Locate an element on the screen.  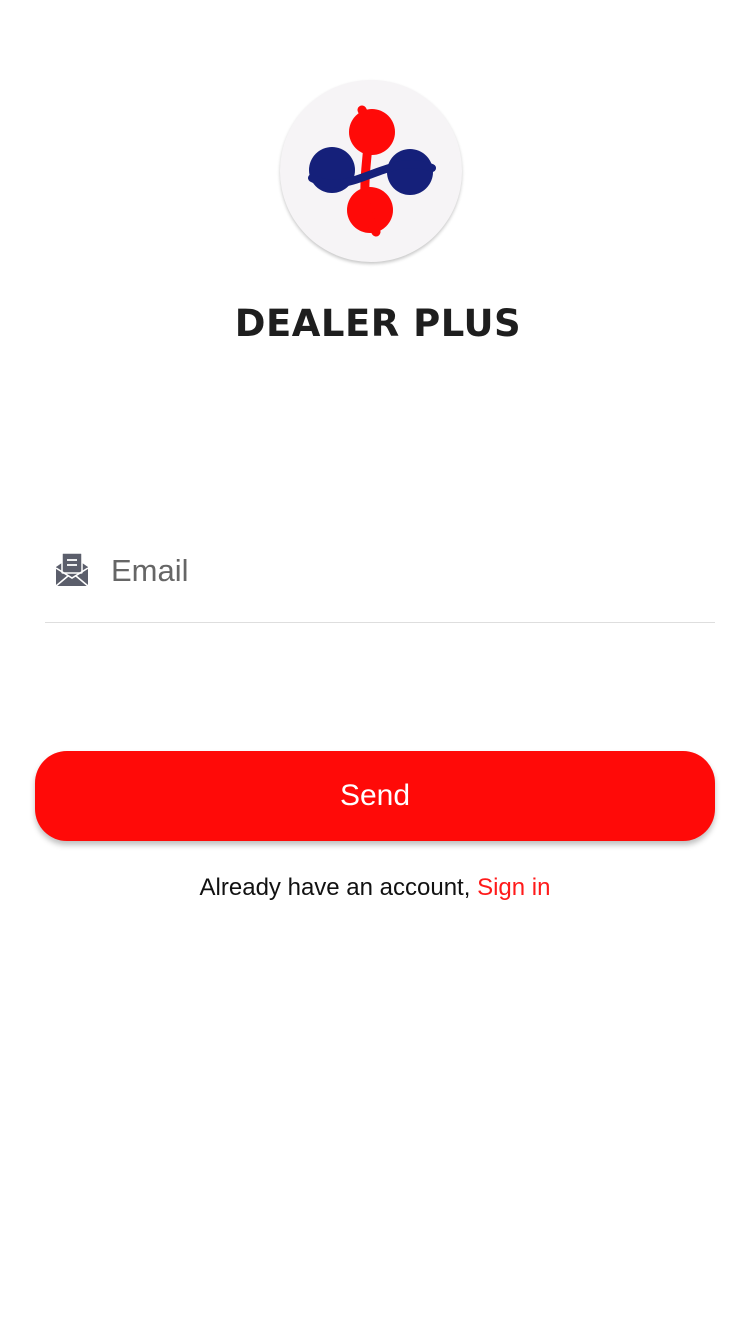
logo-mark-icon is located at coordinates (372, 171).